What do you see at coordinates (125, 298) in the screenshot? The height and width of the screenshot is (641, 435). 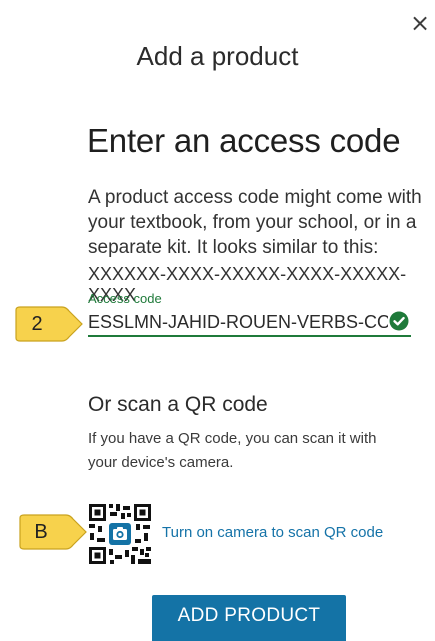 I see `access-code-label: Access code` at bounding box center [125, 298].